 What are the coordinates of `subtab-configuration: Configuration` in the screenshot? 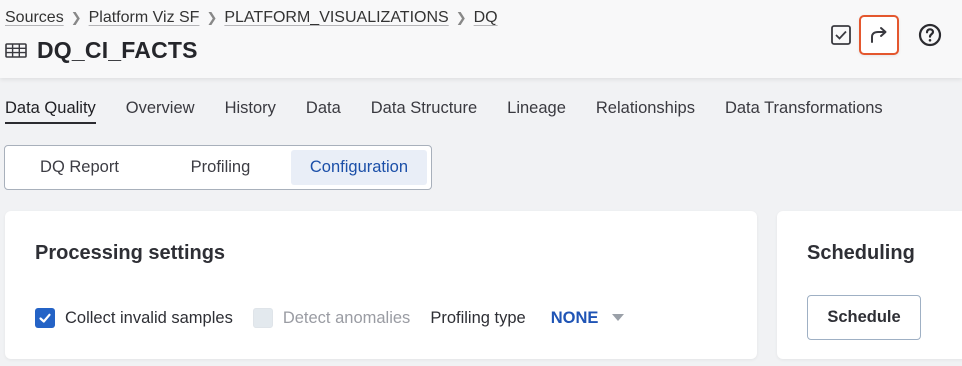 It's located at (358, 167).